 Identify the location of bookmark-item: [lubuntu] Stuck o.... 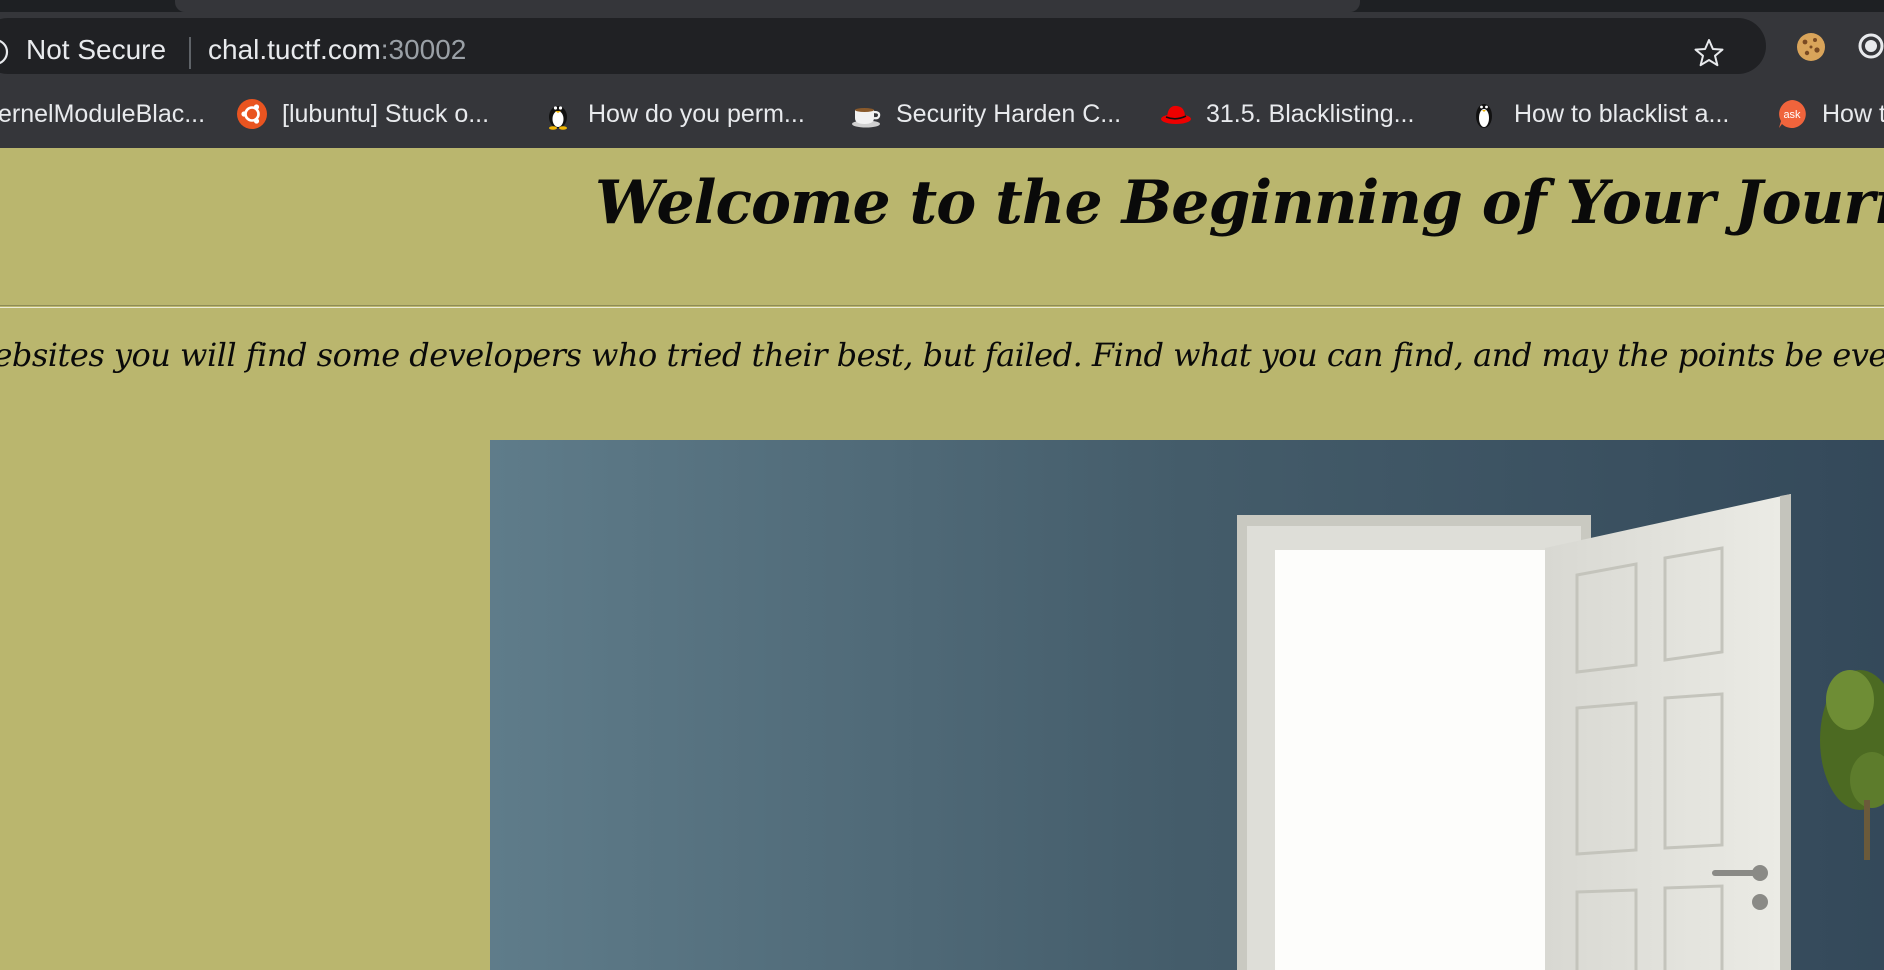
(362, 114).